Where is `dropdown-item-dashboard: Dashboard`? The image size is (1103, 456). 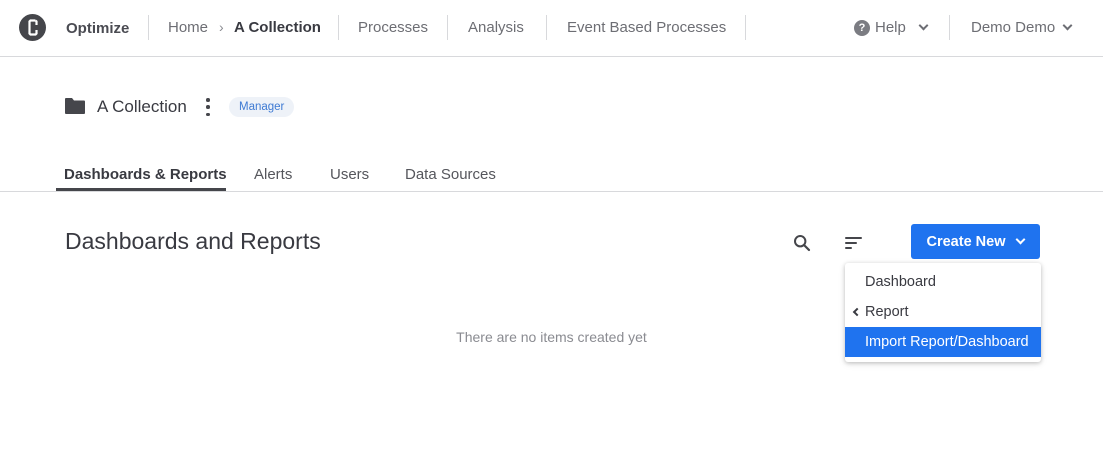 dropdown-item-dashboard: Dashboard is located at coordinates (943, 282).